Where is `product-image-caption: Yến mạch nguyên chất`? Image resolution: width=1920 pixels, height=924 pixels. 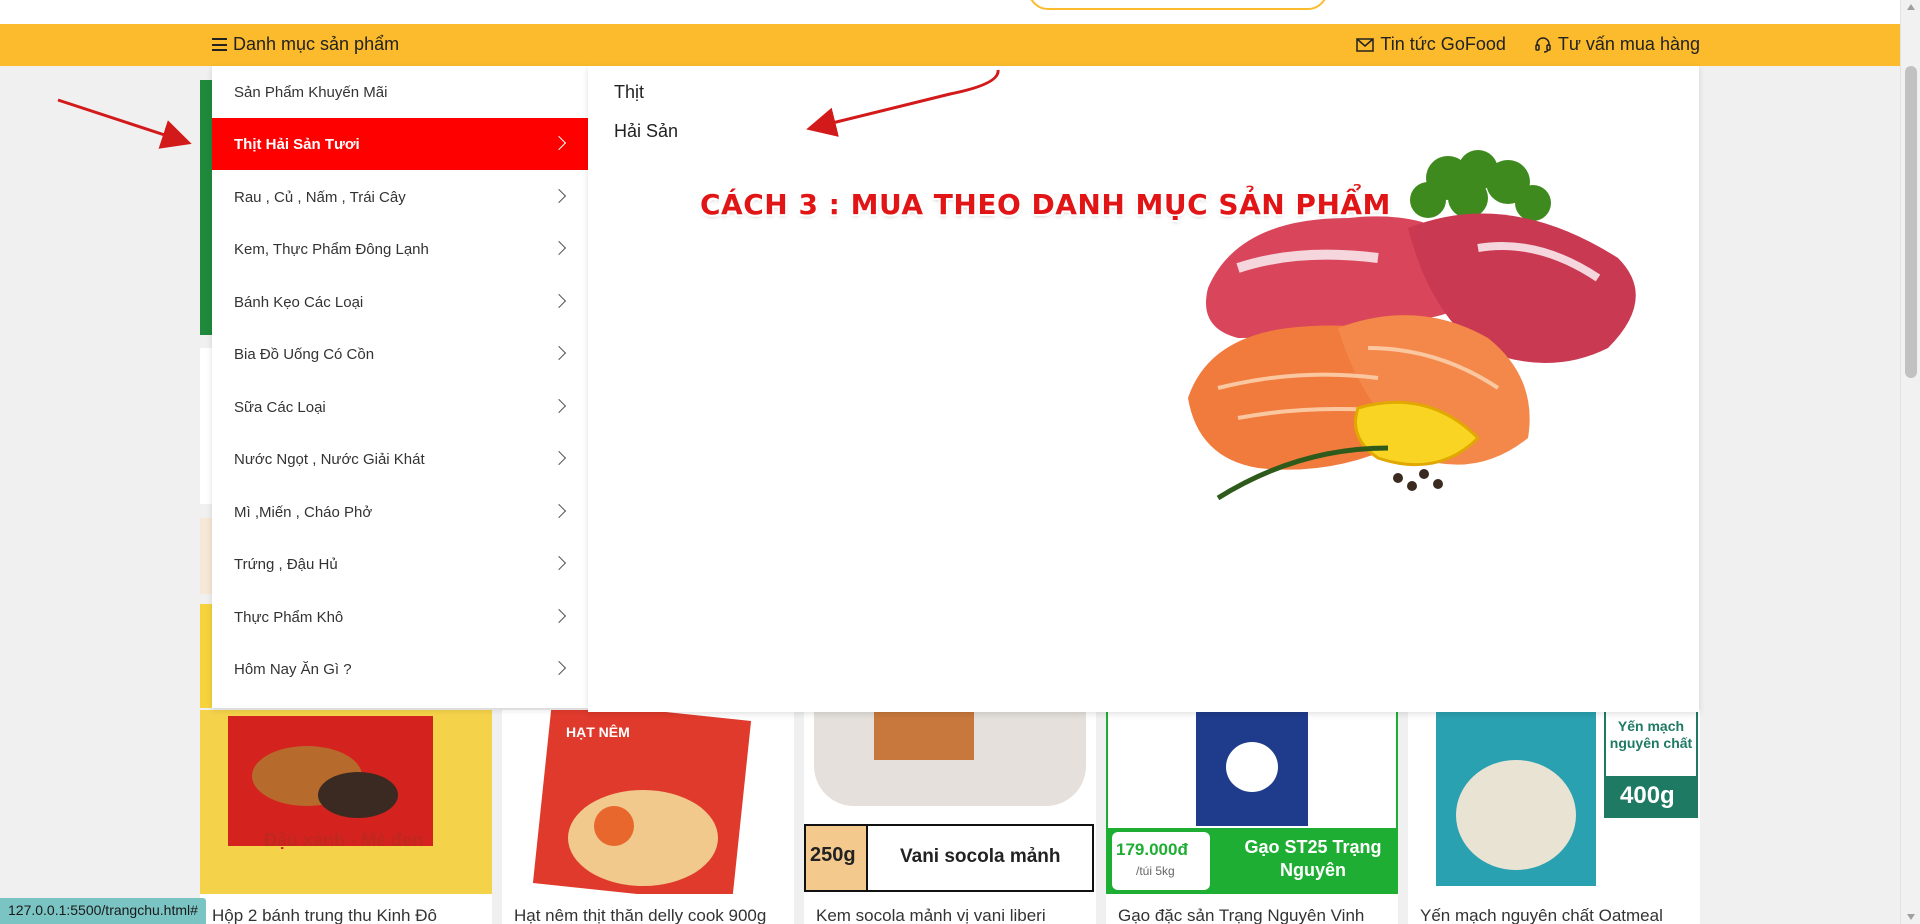 product-image-caption: Yến mạch nguyên chất is located at coordinates (1651, 734).